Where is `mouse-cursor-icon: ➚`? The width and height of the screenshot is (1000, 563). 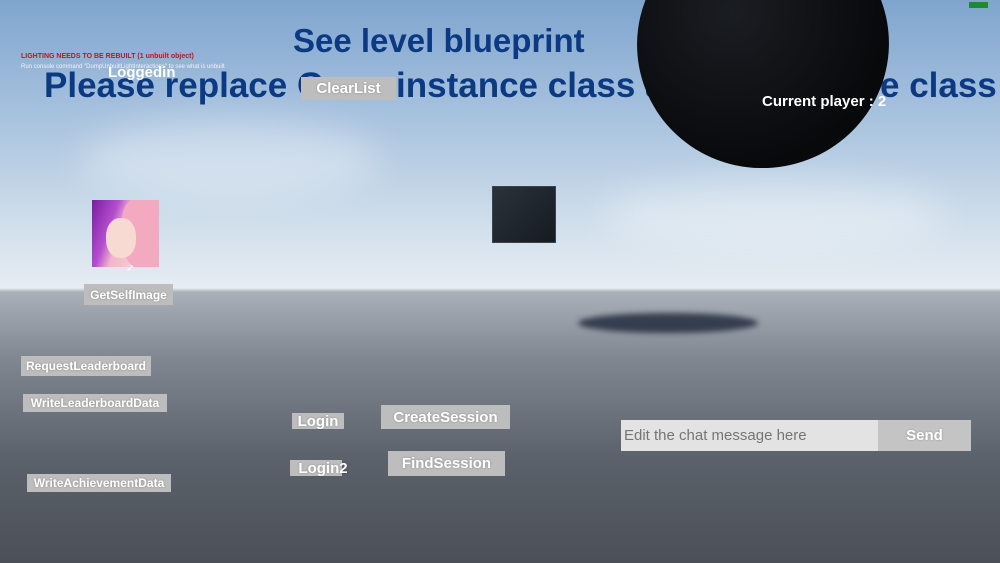 mouse-cursor-icon: ➚ is located at coordinates (130, 268).